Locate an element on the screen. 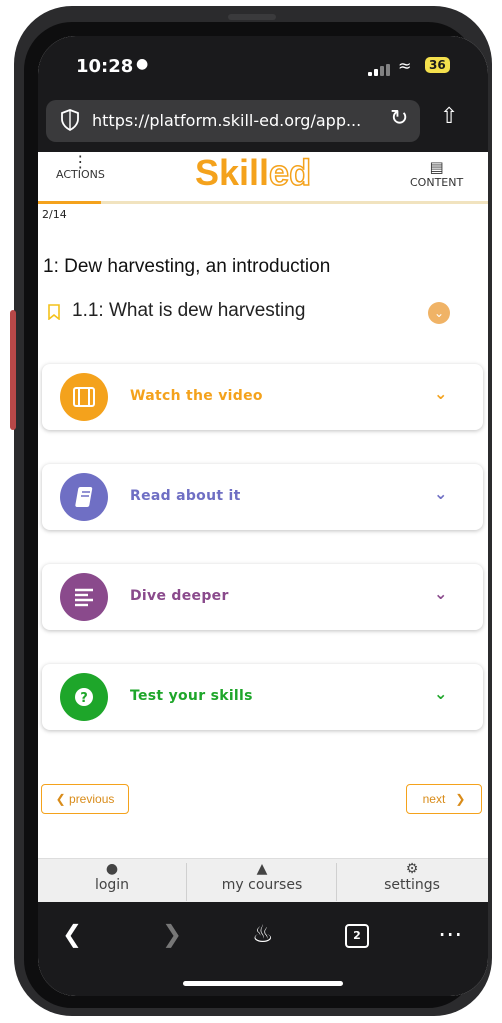 The width and height of the screenshot is (502, 1023). previous-button: ❮ previous is located at coordinates (85, 799).